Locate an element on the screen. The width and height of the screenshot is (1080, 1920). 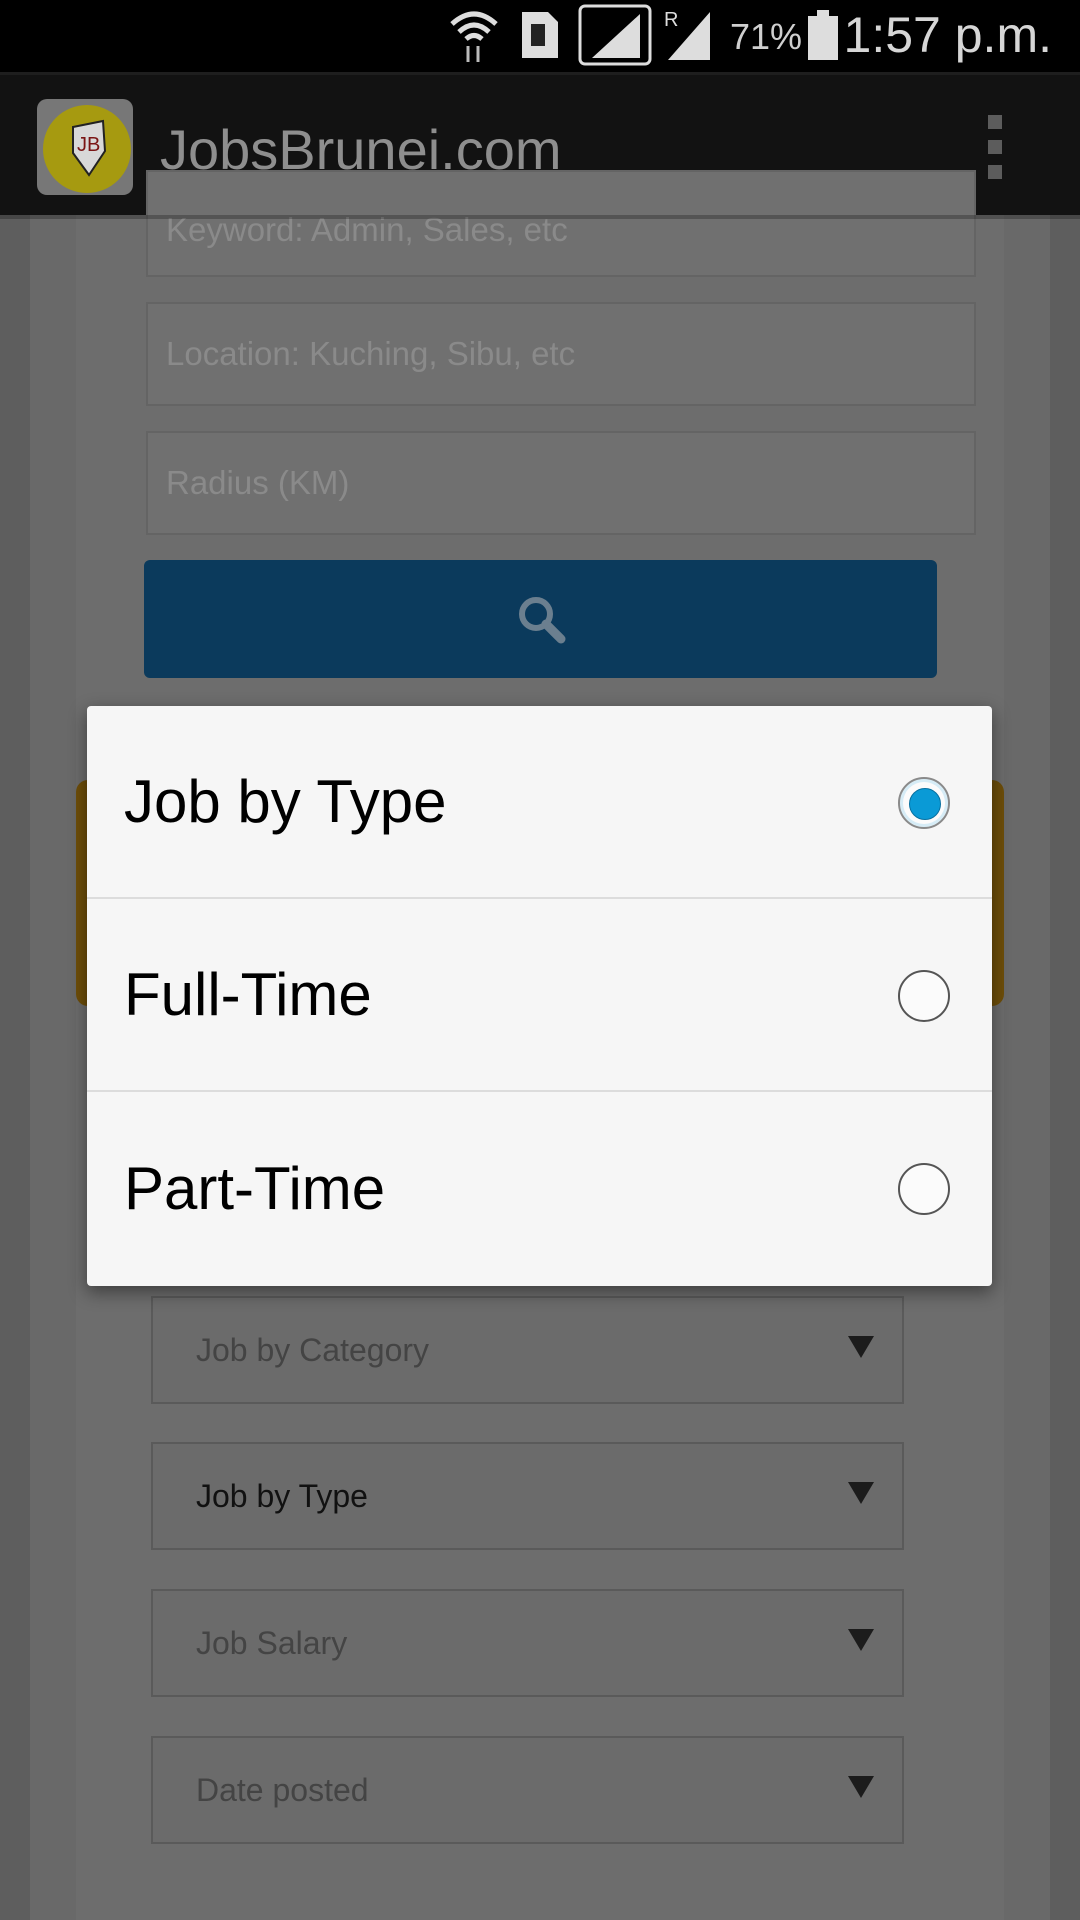
app-bar-shadow is located at coordinates (540, 217).